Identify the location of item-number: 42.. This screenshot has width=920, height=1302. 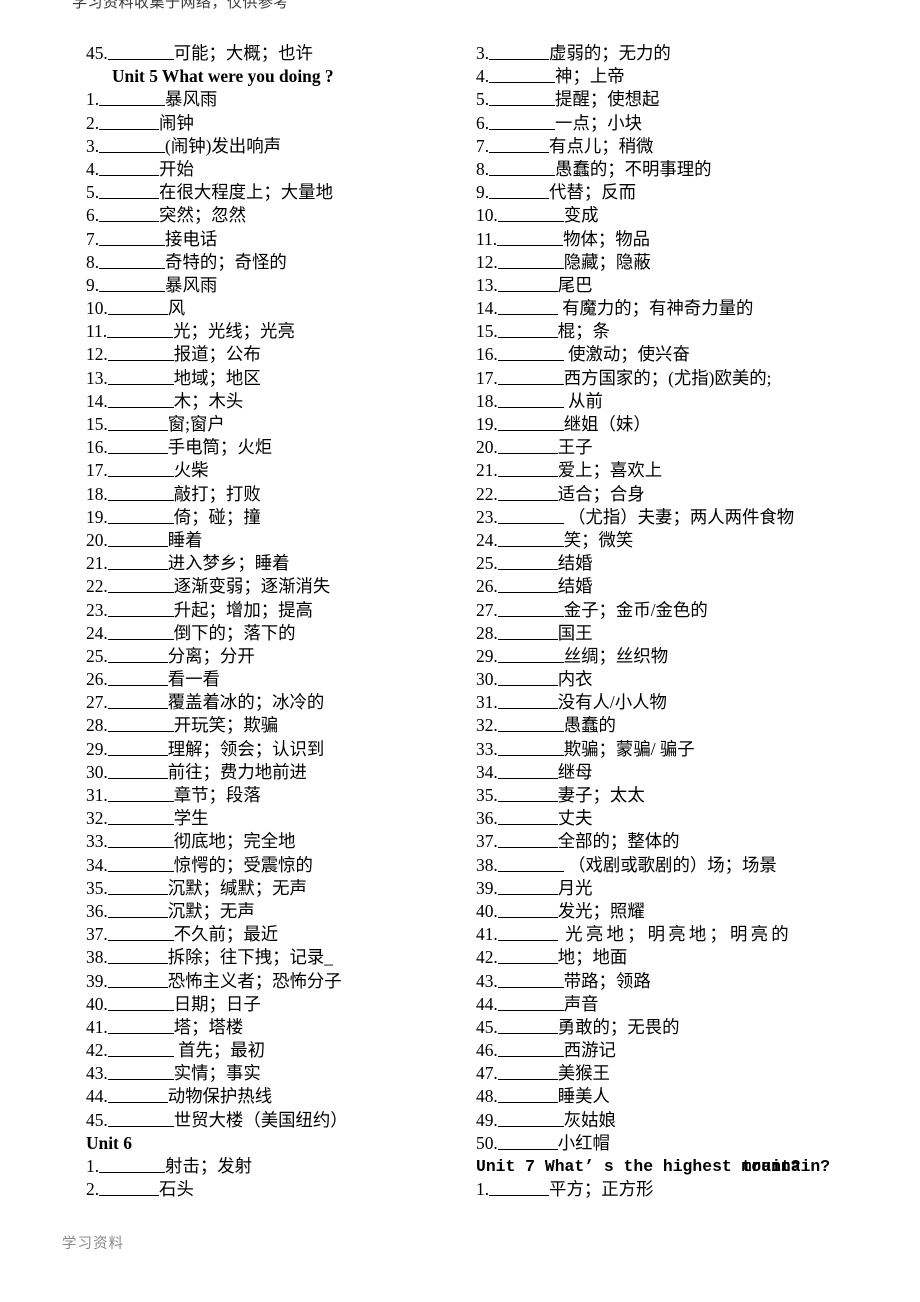
(487, 957).